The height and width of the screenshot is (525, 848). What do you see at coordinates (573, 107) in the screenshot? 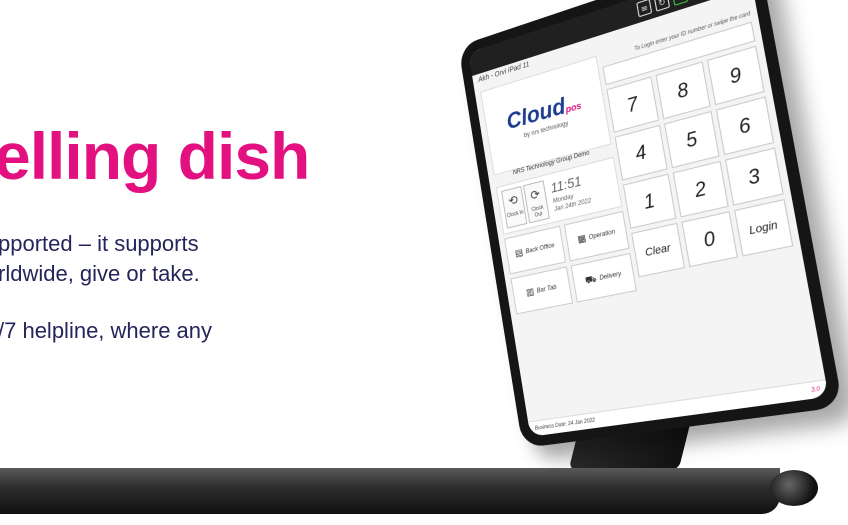
I see `logo-suffix: pos` at bounding box center [573, 107].